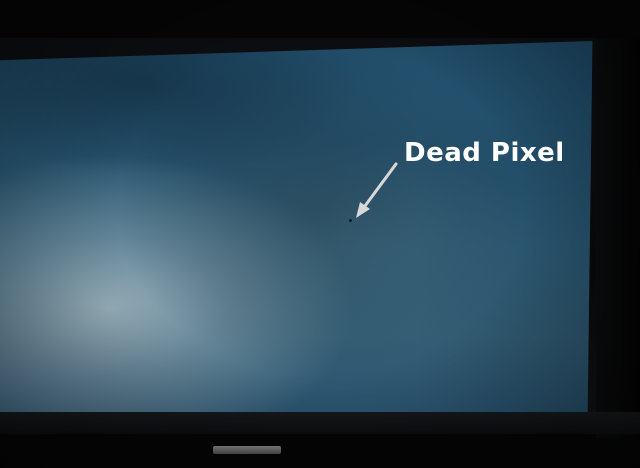 This screenshot has width=640, height=468. Describe the element at coordinates (618, 238) in the screenshot. I see `bezel-right-edge` at that location.